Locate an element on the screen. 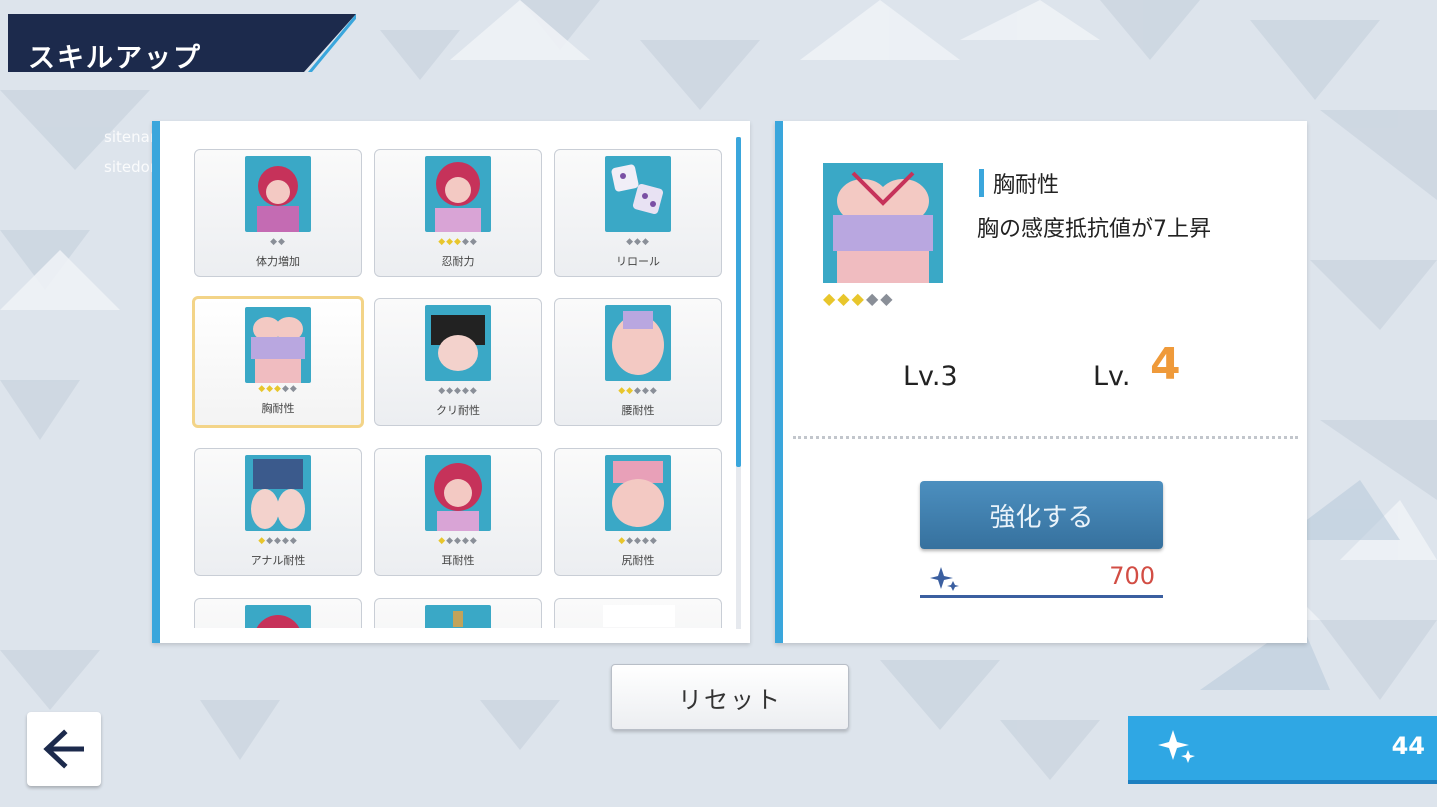 The width and height of the screenshot is (1437, 807). next-level-number: 4 is located at coordinates (1165, 364).